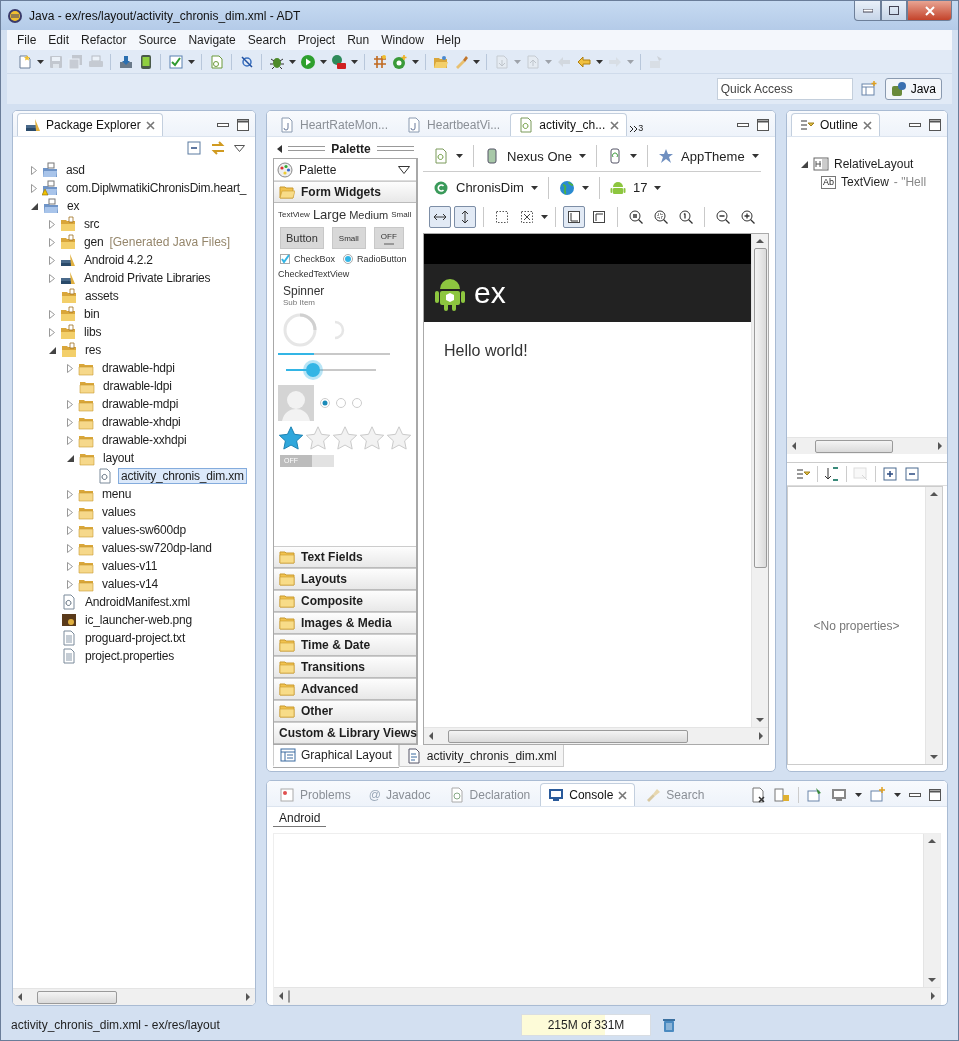 This screenshot has height=1041, width=959. Describe the element at coordinates (130, 656) in the screenshot. I see `tree-item: project.properties` at that location.